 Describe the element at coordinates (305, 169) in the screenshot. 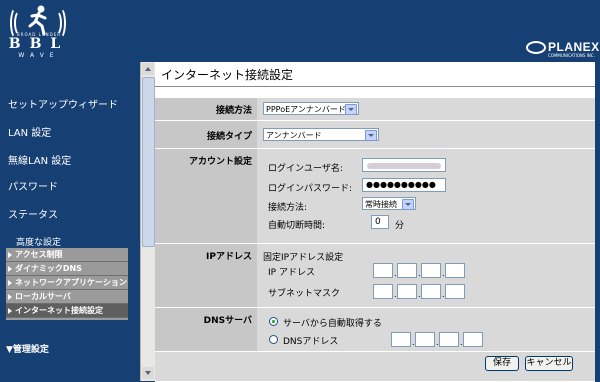

I see `username-label: ログインユーザ名:` at that location.